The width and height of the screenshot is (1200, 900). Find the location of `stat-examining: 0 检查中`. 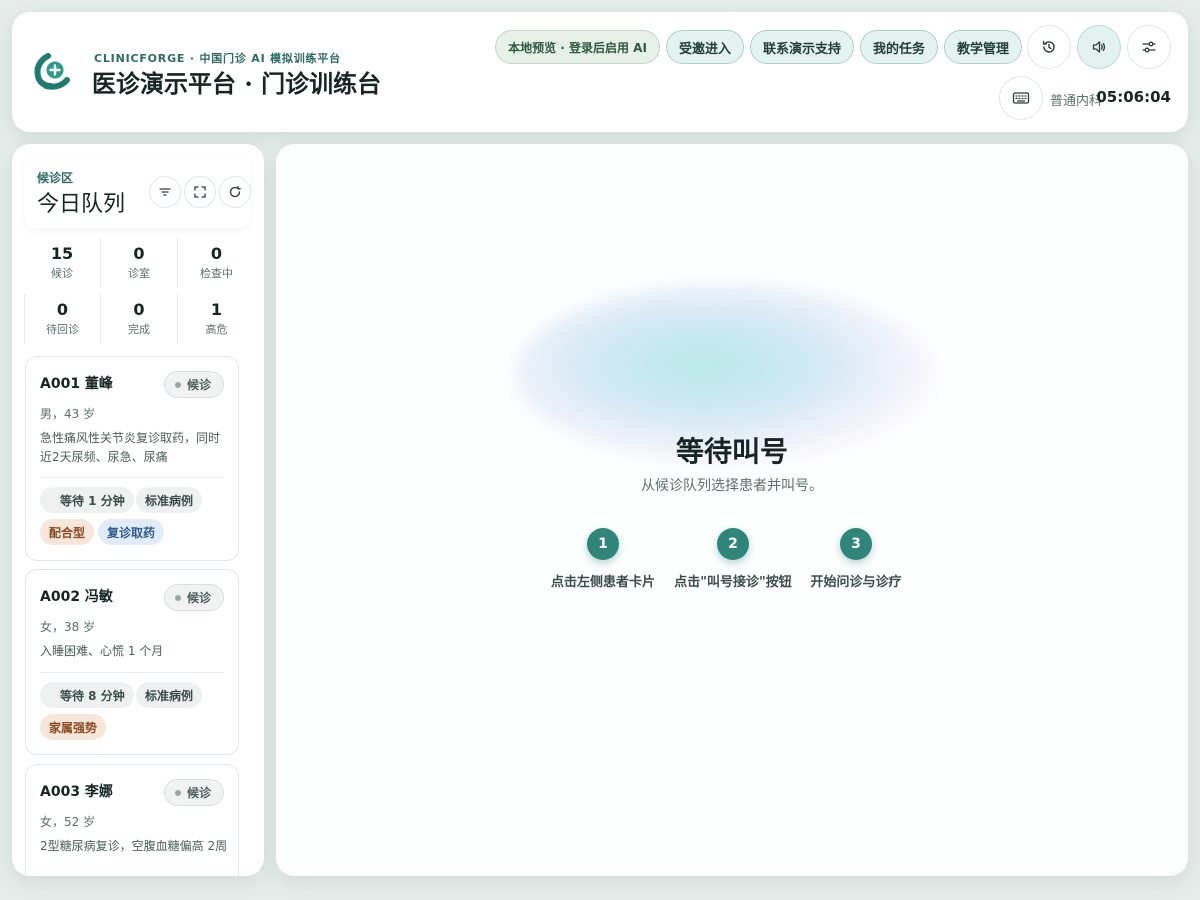

stat-examining: 0 检查中 is located at coordinates (216, 263).